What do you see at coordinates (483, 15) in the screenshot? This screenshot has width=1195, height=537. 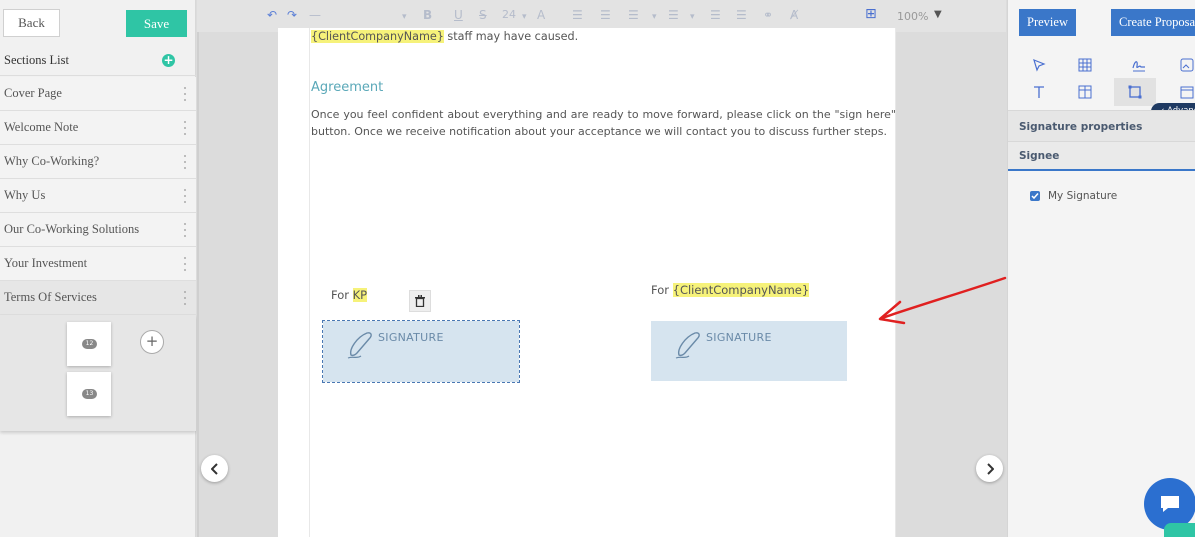 I see `strikethrough-icon: S` at bounding box center [483, 15].